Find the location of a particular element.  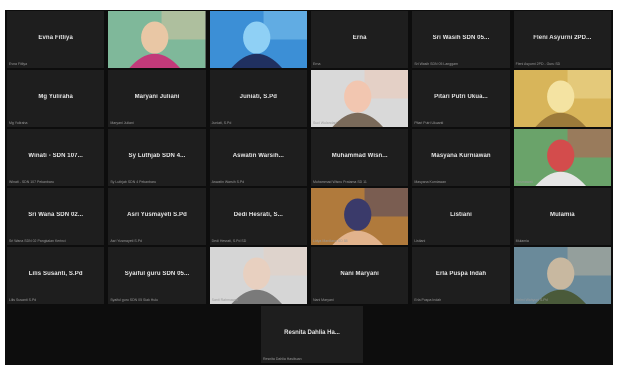

participant-label: Maryani Juliani is located at coordinates (122, 123).